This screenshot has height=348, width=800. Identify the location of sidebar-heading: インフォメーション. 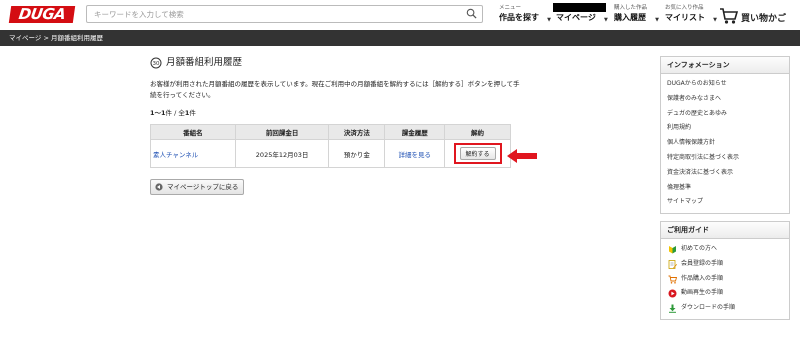
(725, 65).